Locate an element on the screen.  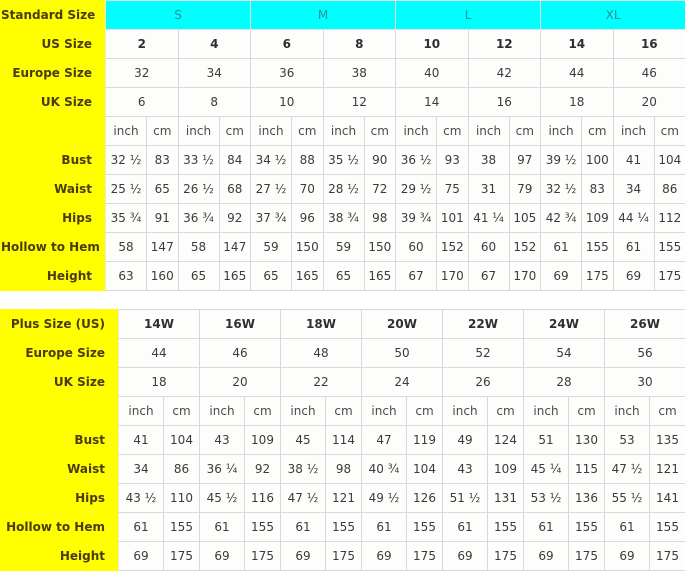
size-value: 14 is located at coordinates (577, 44).